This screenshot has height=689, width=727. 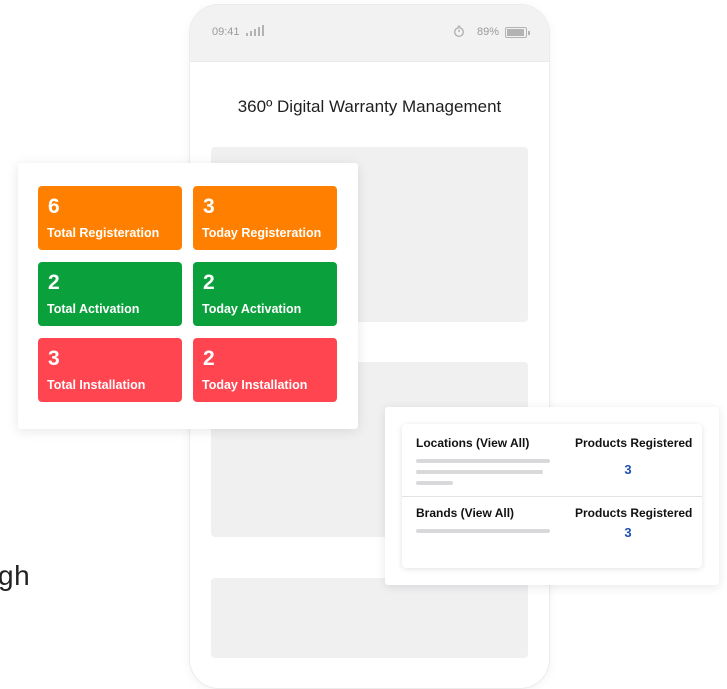 I want to click on tile-total-activation: 2 Total Activation, so click(x=110, y=294).